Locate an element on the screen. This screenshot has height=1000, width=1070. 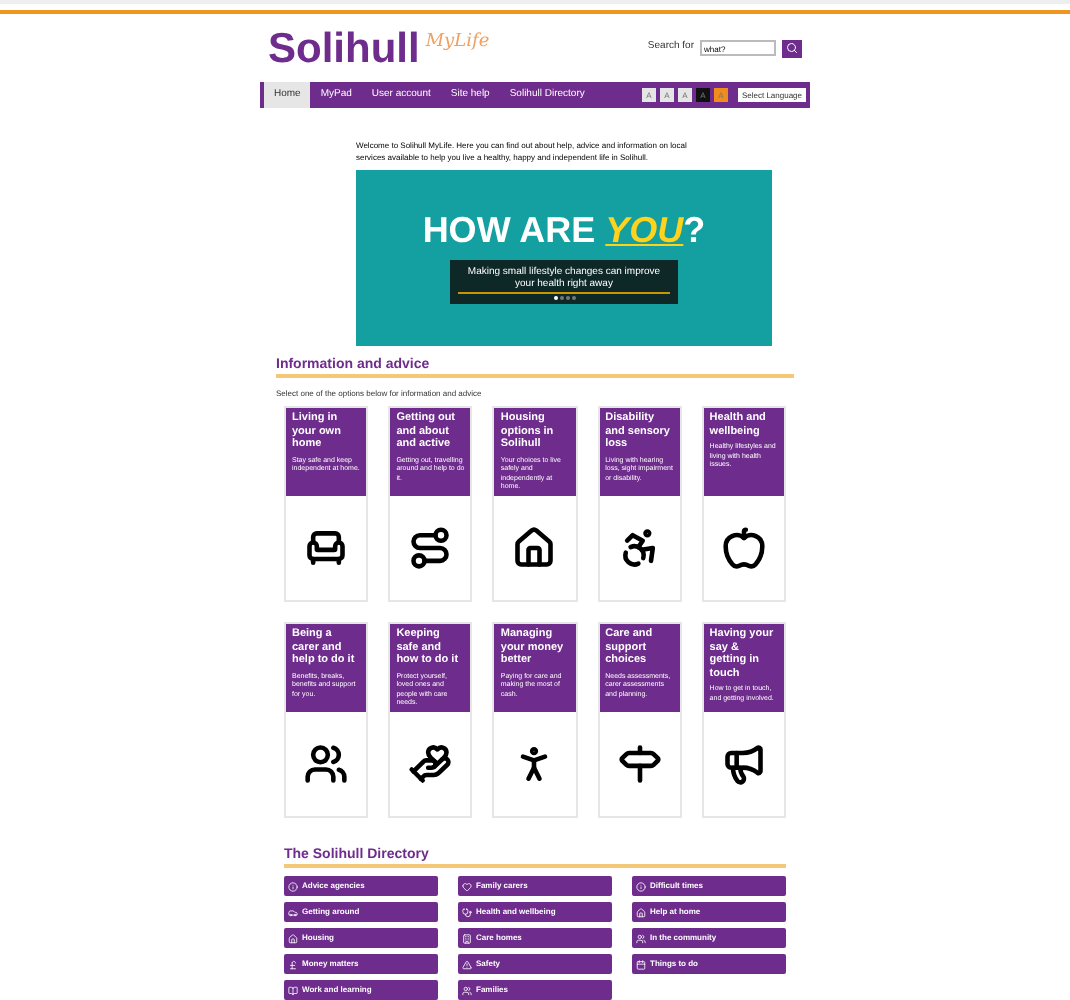
banner-headline: HOW ARE YOU? is located at coordinates (564, 230).